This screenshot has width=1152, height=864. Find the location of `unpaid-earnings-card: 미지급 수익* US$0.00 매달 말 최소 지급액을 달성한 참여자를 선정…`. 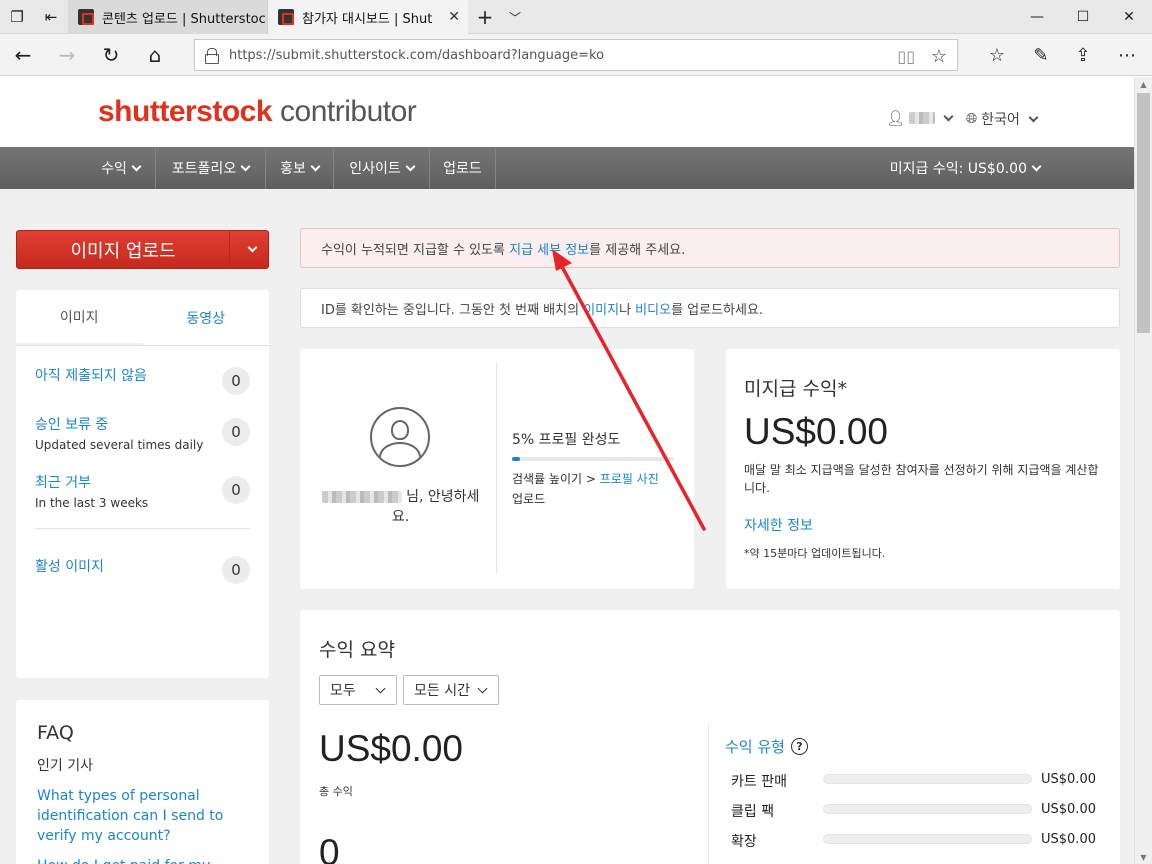

unpaid-earnings-card: 미지급 수익* US$0.00 매달 말 최소 지급액을 달성한 참여자를 선정… is located at coordinates (923, 469).